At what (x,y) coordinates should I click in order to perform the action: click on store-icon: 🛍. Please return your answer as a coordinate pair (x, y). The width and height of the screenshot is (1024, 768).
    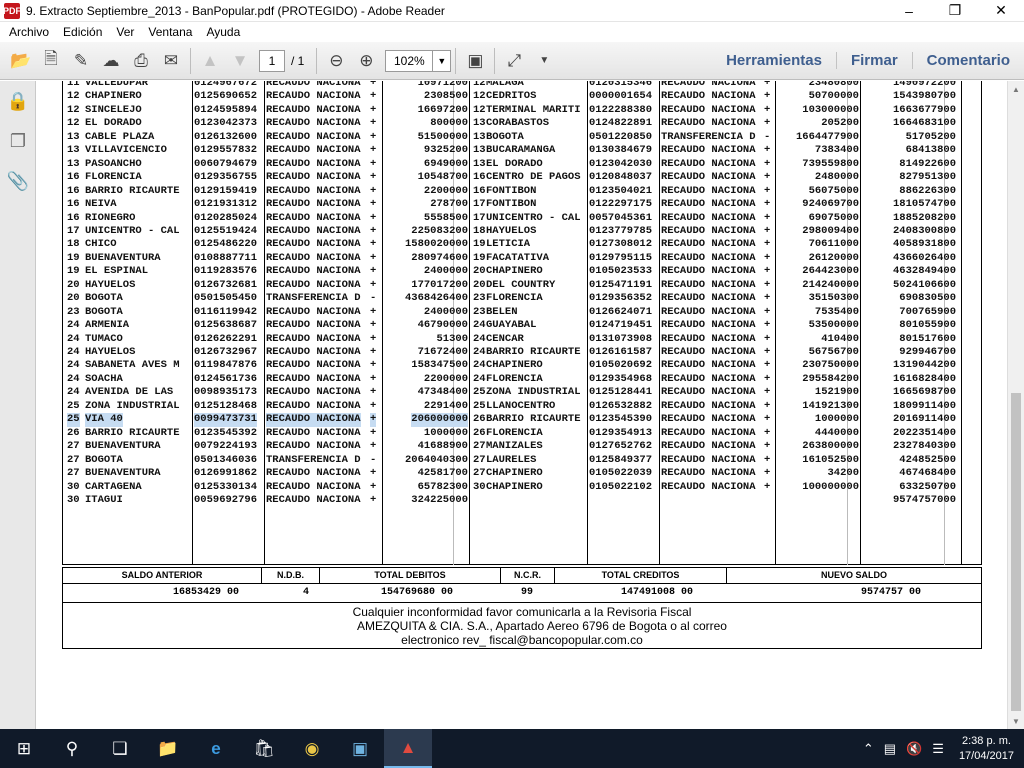
    Looking at the image, I should click on (264, 748).